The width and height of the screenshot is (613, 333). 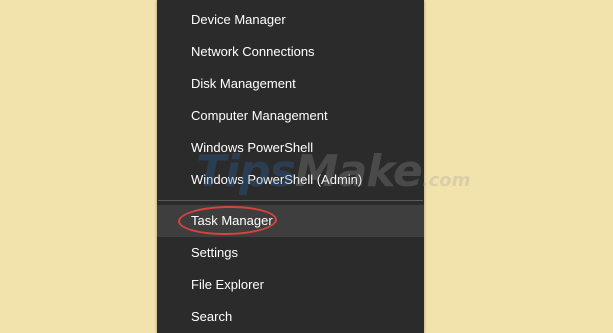 I want to click on menu-item-label: Device Manager, so click(x=238, y=19).